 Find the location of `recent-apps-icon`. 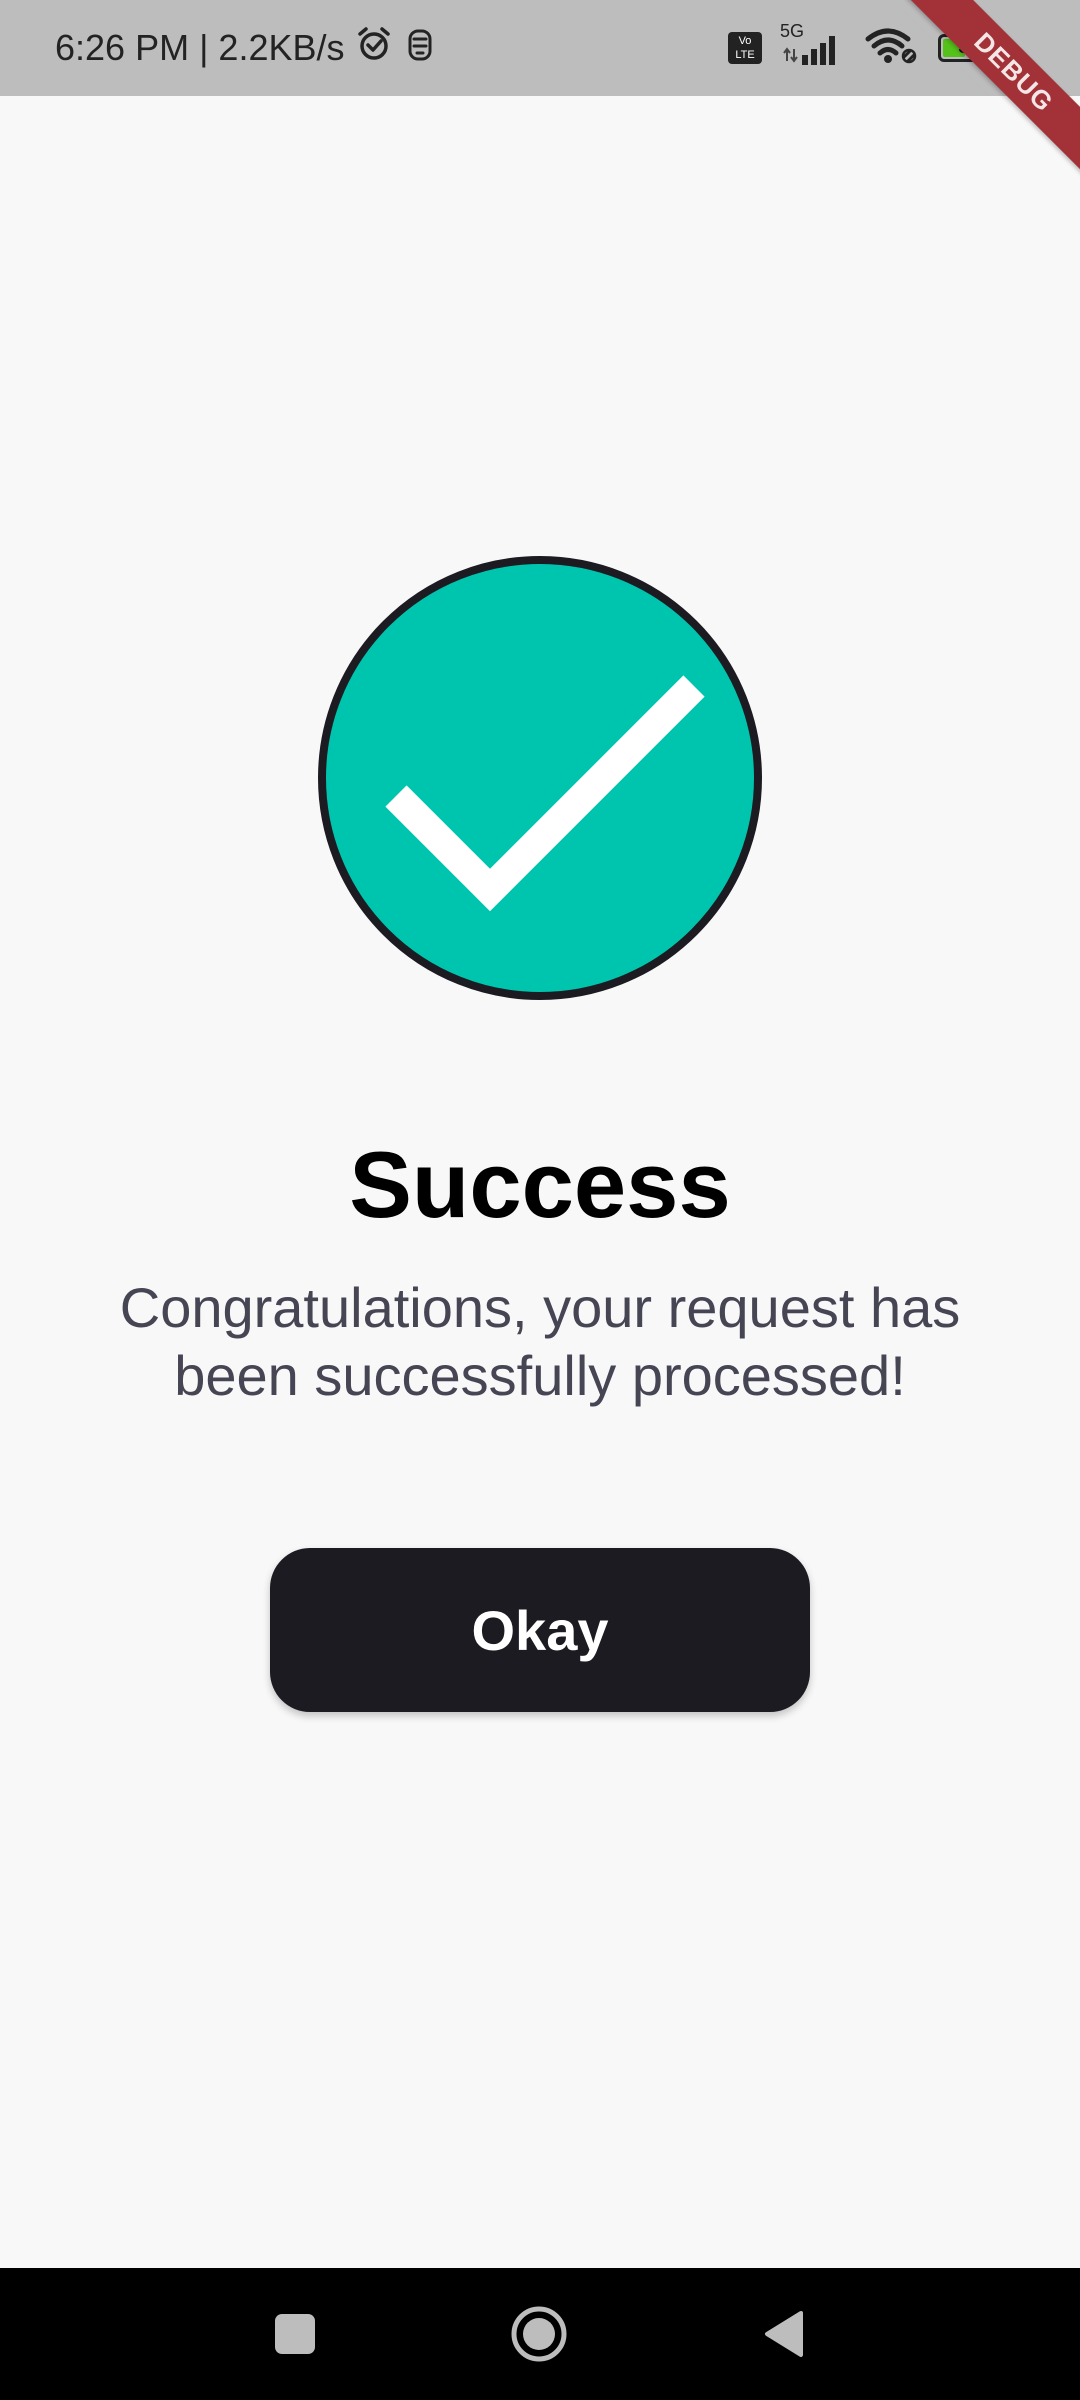

recent-apps-icon is located at coordinates (295, 2334).